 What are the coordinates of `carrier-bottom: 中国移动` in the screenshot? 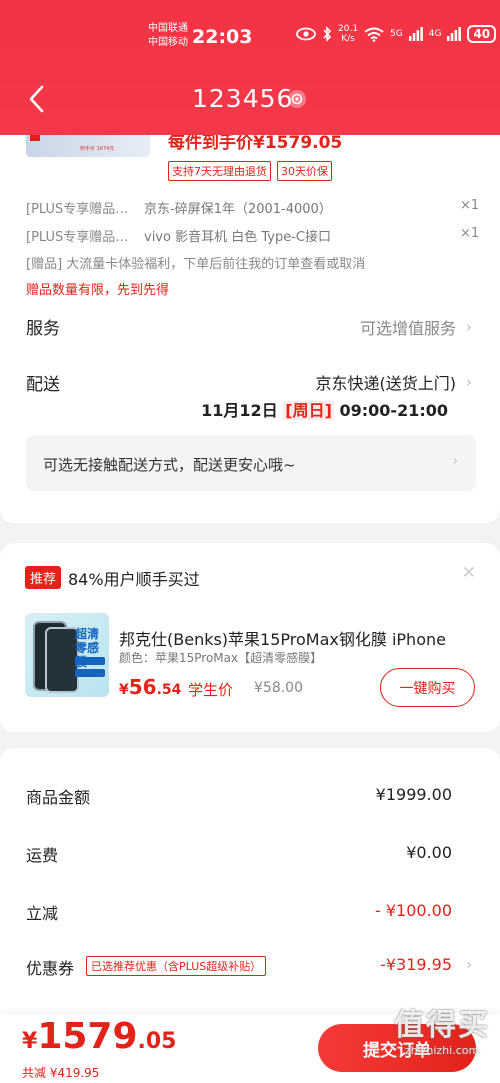 It's located at (168, 42).